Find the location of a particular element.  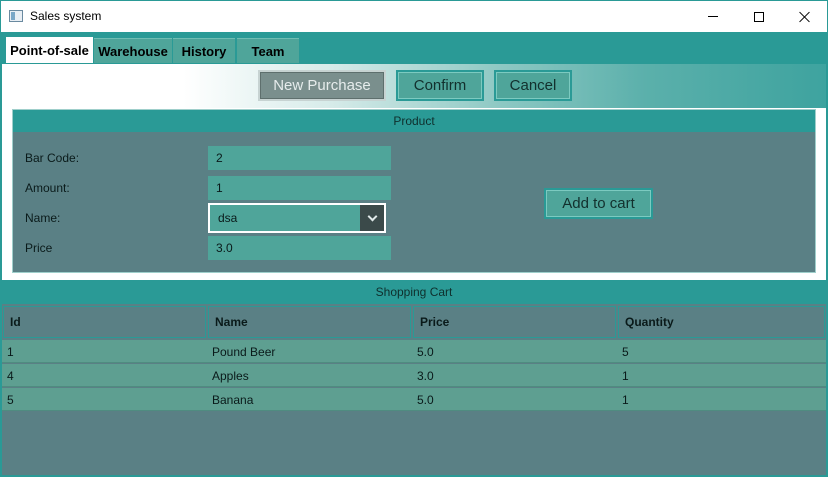

tab-warehouse: Warehouse is located at coordinates (133, 50).